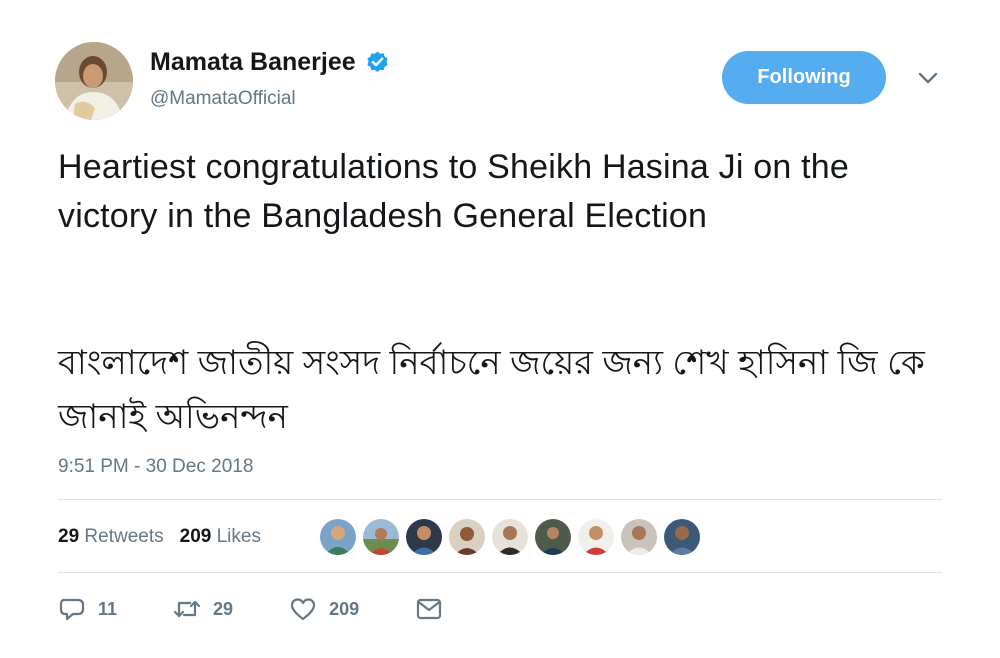  What do you see at coordinates (377, 61) in the screenshot?
I see `verified-badge-icon` at bounding box center [377, 61].